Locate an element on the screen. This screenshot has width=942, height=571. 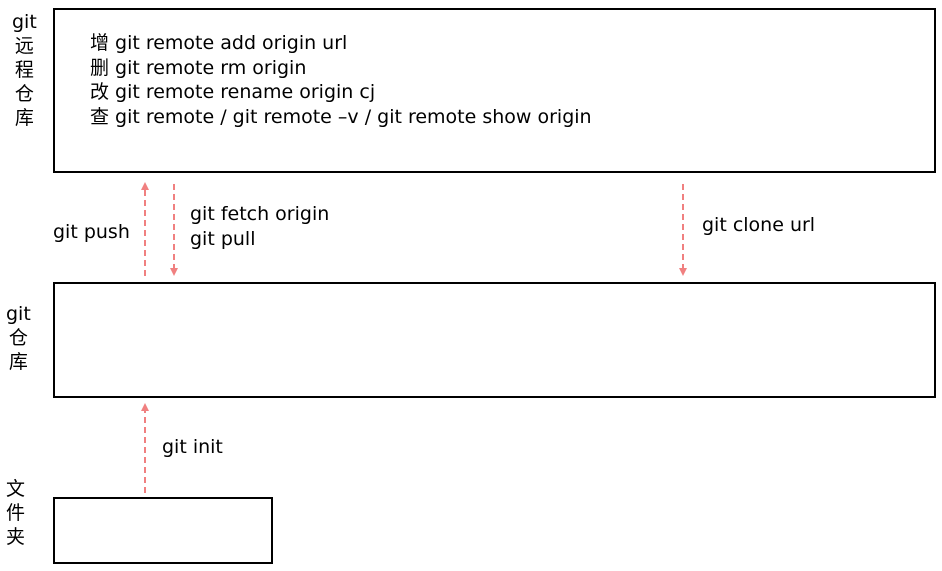
command-verb: 增 is located at coordinates (100, 43).